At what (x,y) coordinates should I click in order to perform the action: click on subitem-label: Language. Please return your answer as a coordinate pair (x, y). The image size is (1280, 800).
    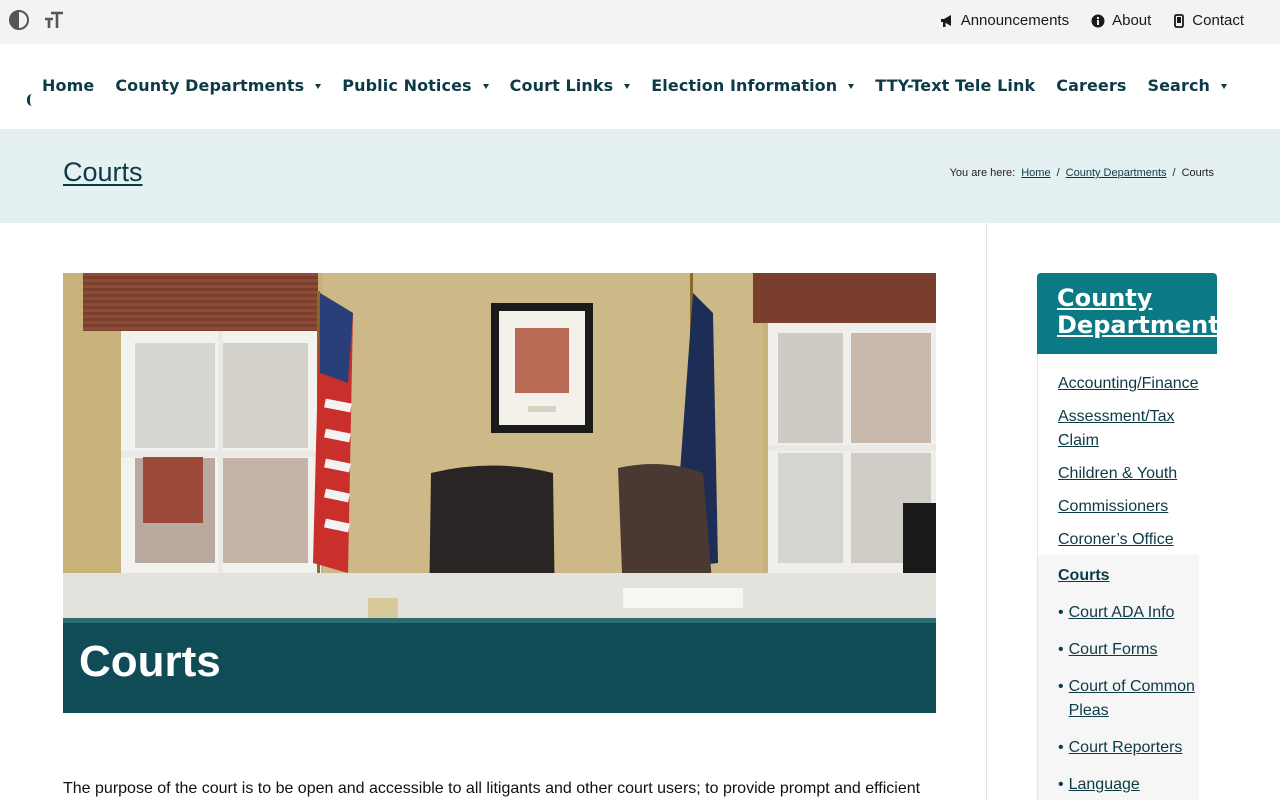
    Looking at the image, I should click on (1104, 784).